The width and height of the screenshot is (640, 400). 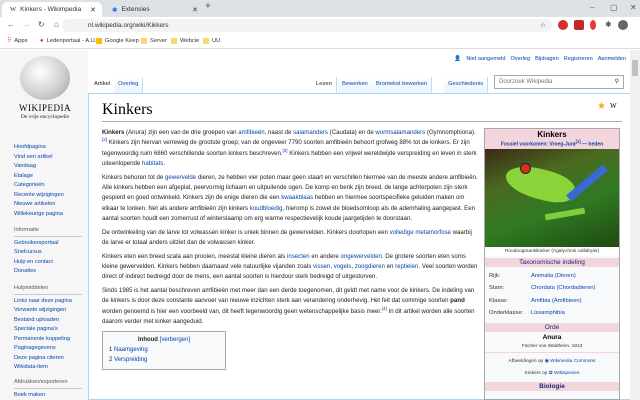 I want to click on sidebar-link: Donaties, so click(x=48, y=272).